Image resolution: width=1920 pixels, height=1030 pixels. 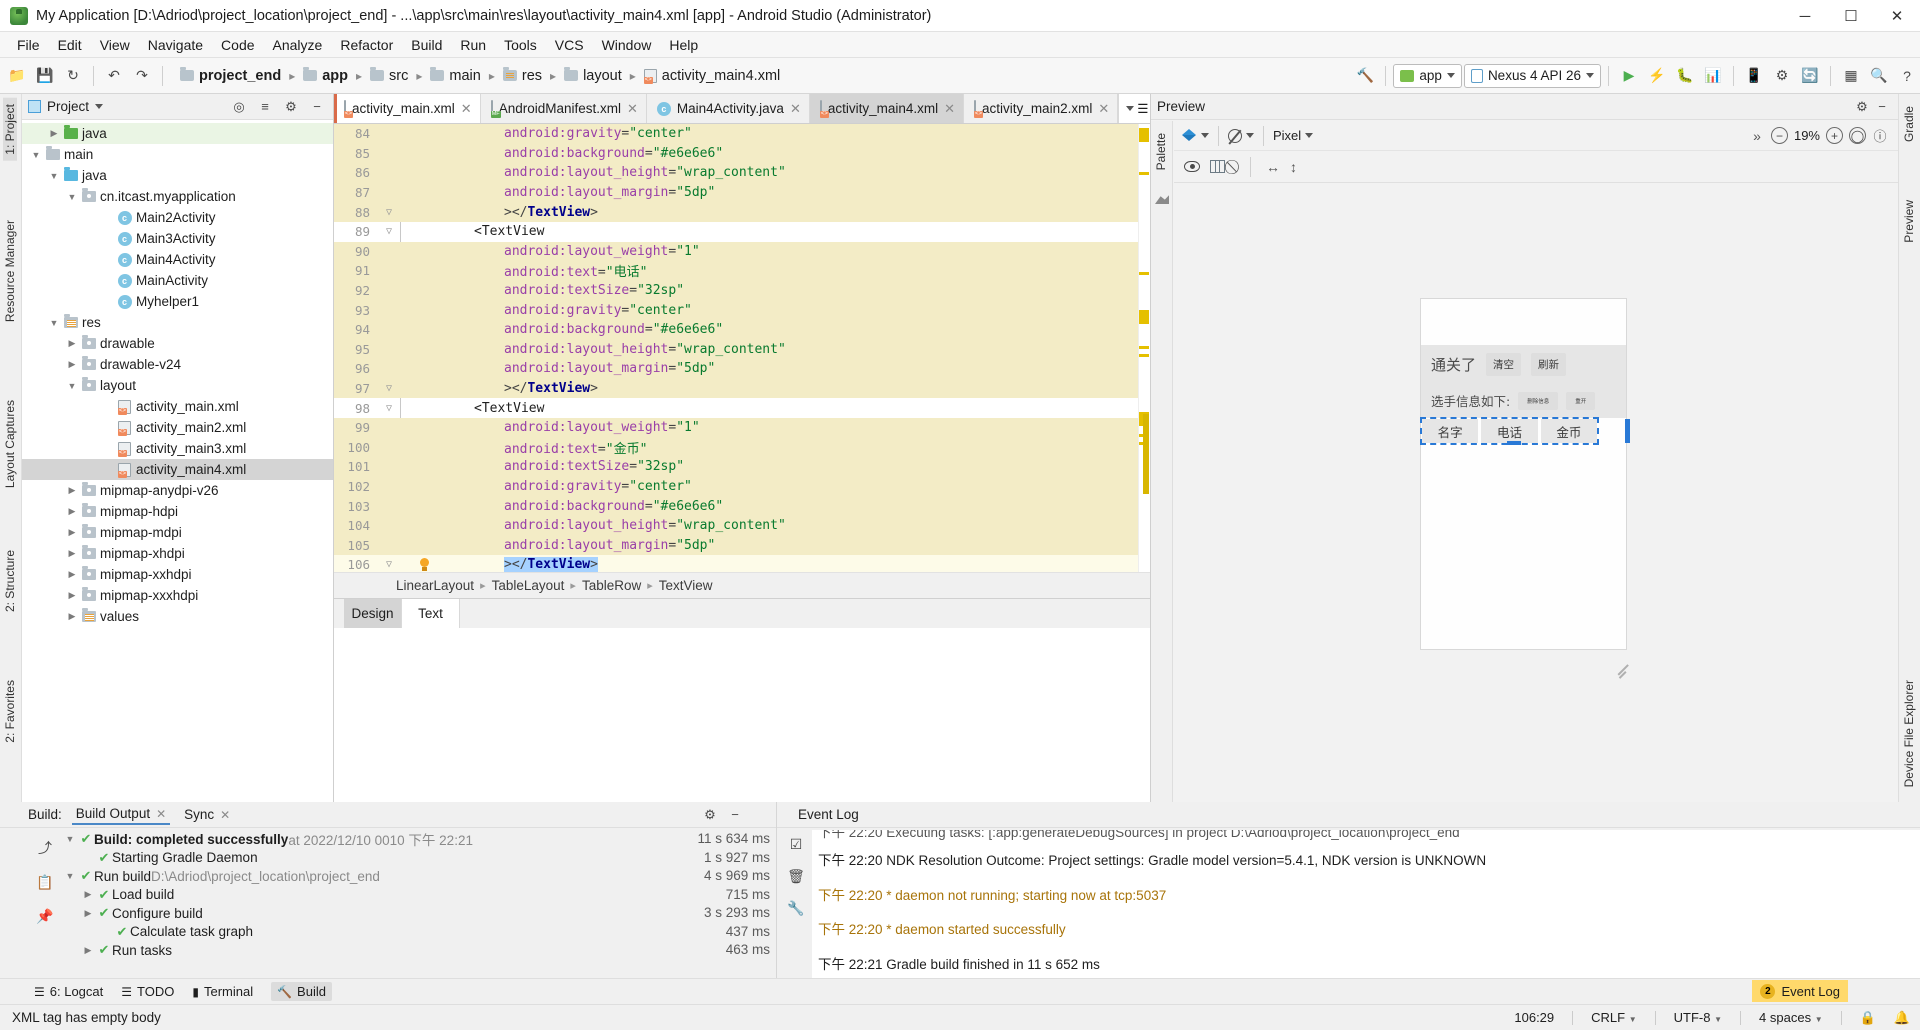 I want to click on strip-structure: 2: Structure, so click(x=10, y=581).